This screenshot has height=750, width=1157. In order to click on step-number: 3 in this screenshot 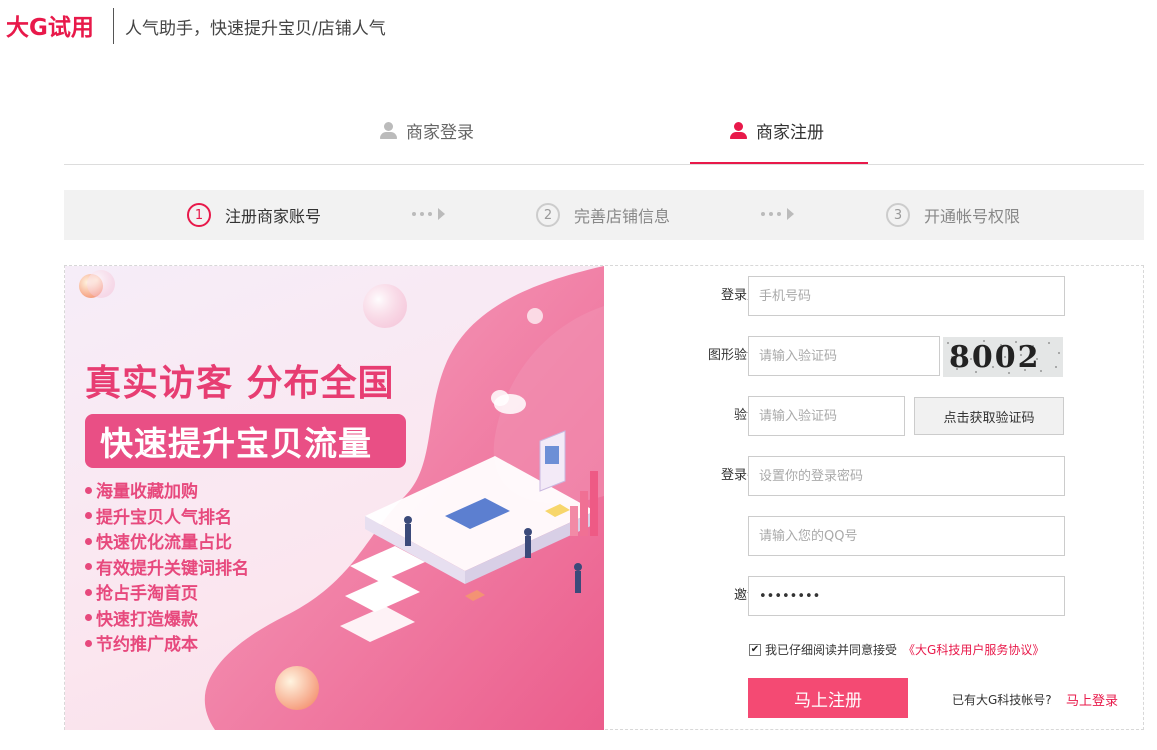, I will do `click(898, 215)`.